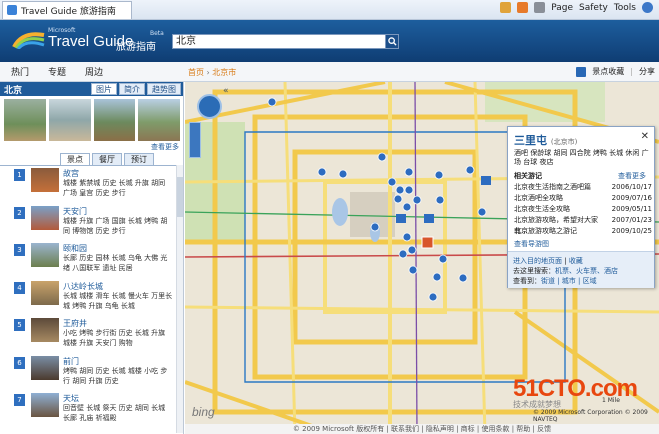 Image resolution: width=659 pixels, height=434 pixels. Describe the element at coordinates (118, 361) in the screenshot. I see `list-item-name: 前门` at that location.